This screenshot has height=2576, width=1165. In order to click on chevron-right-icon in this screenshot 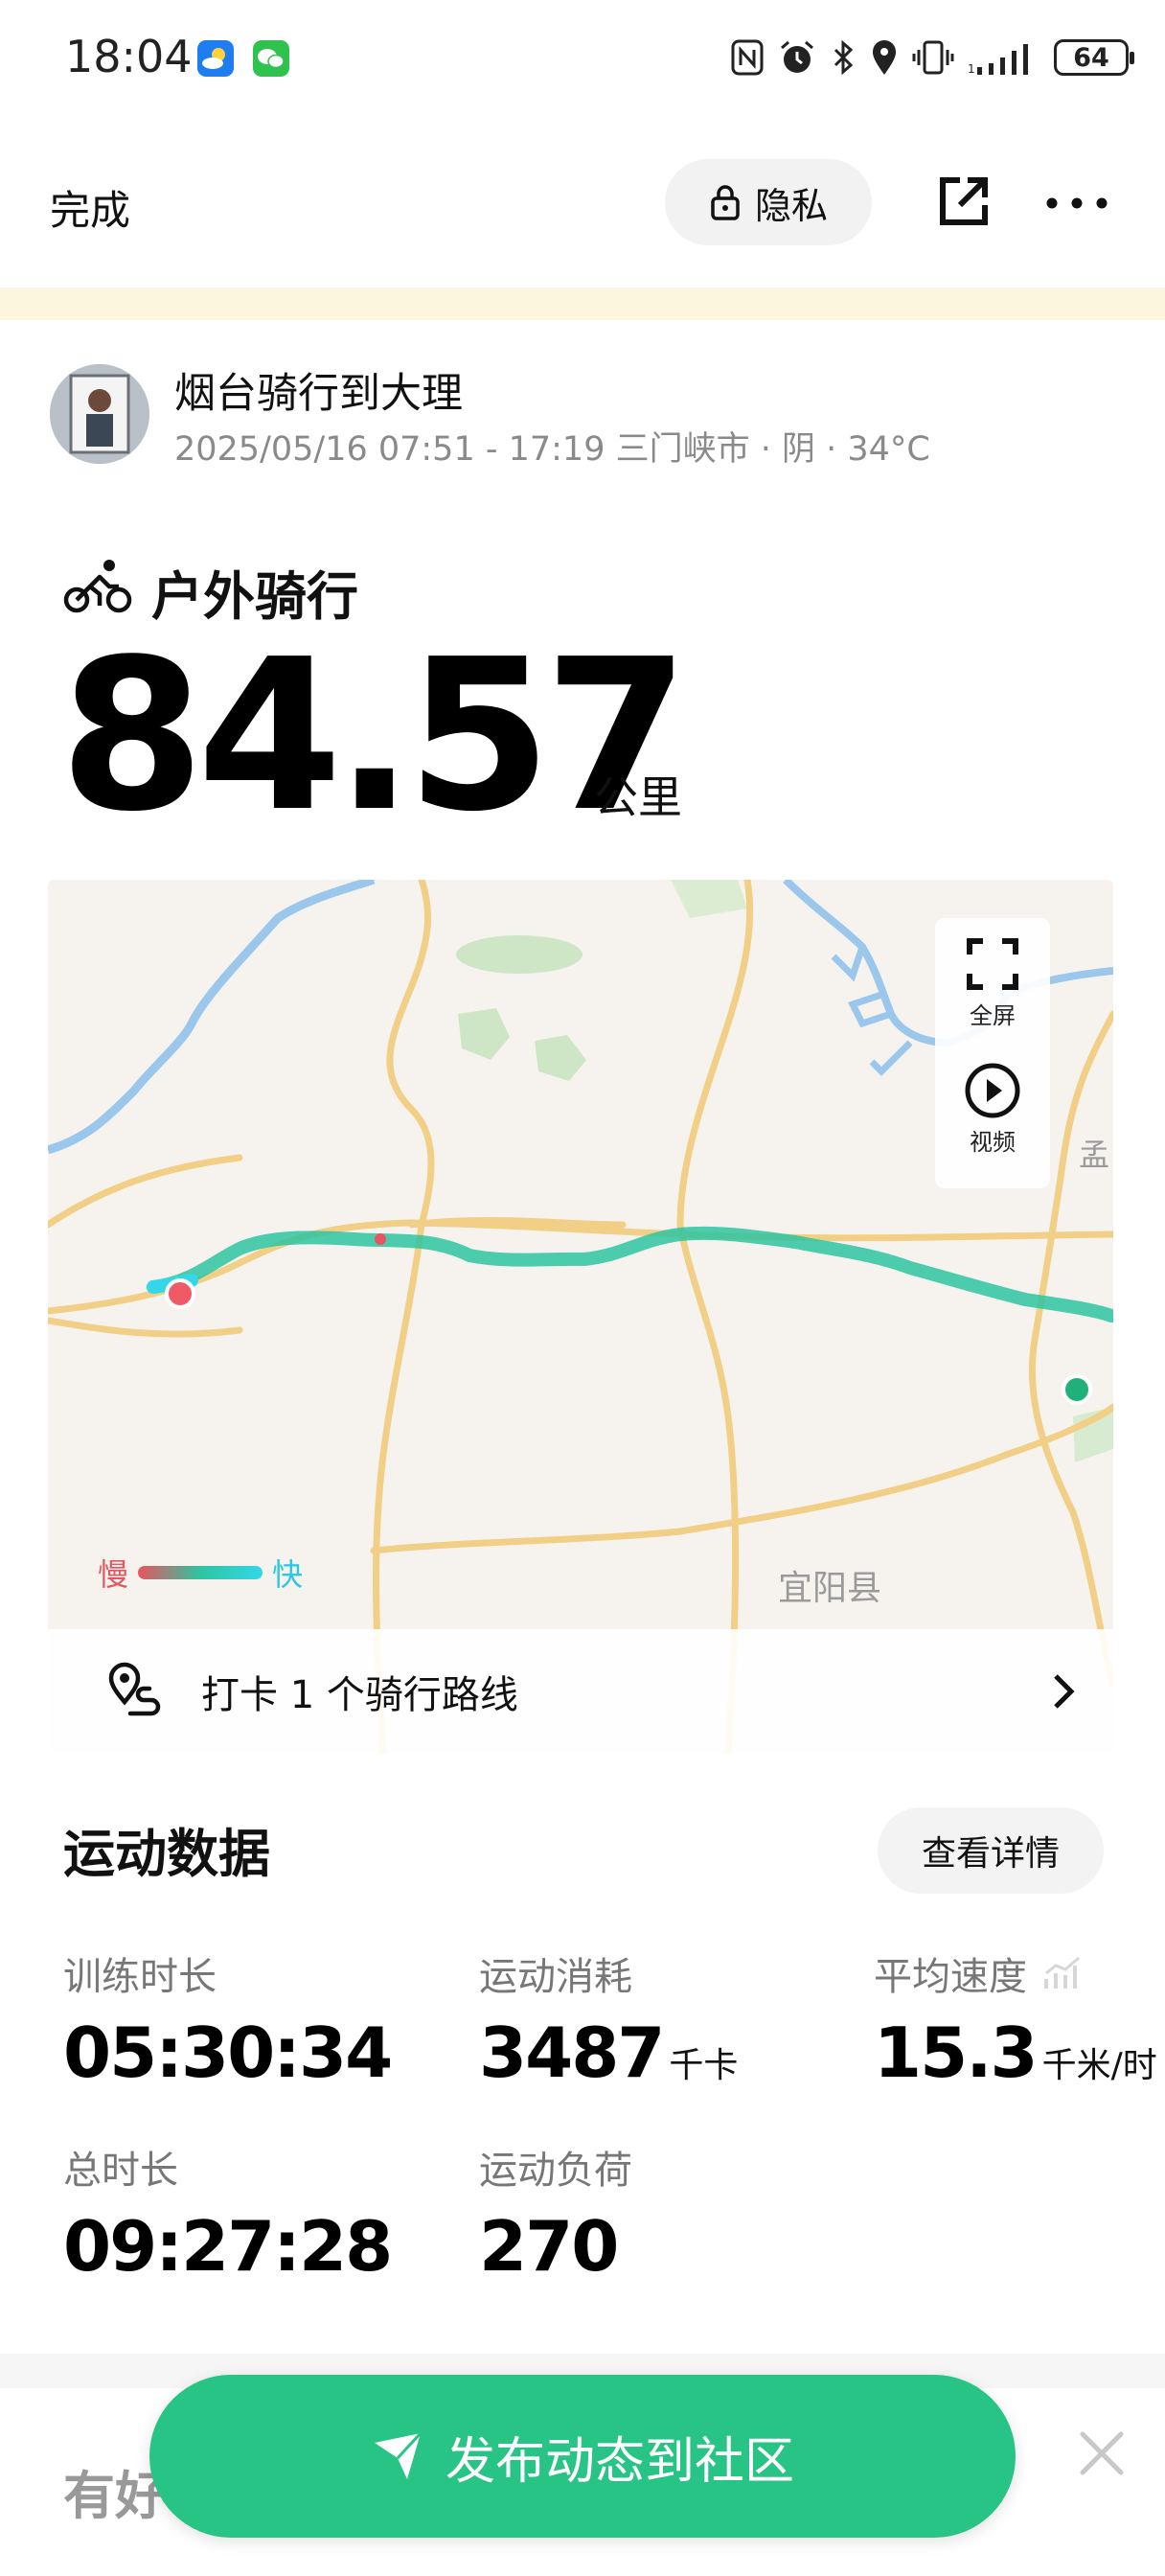, I will do `click(1065, 1691)`.